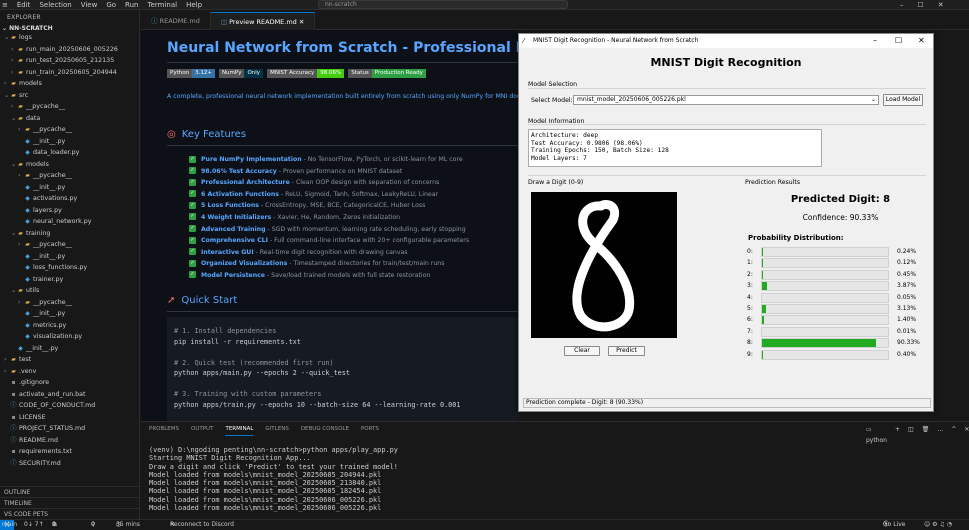 The height and width of the screenshot is (530, 969). Describe the element at coordinates (70, 337) in the screenshot. I see `tree-item: ◆ visualization.py` at that location.